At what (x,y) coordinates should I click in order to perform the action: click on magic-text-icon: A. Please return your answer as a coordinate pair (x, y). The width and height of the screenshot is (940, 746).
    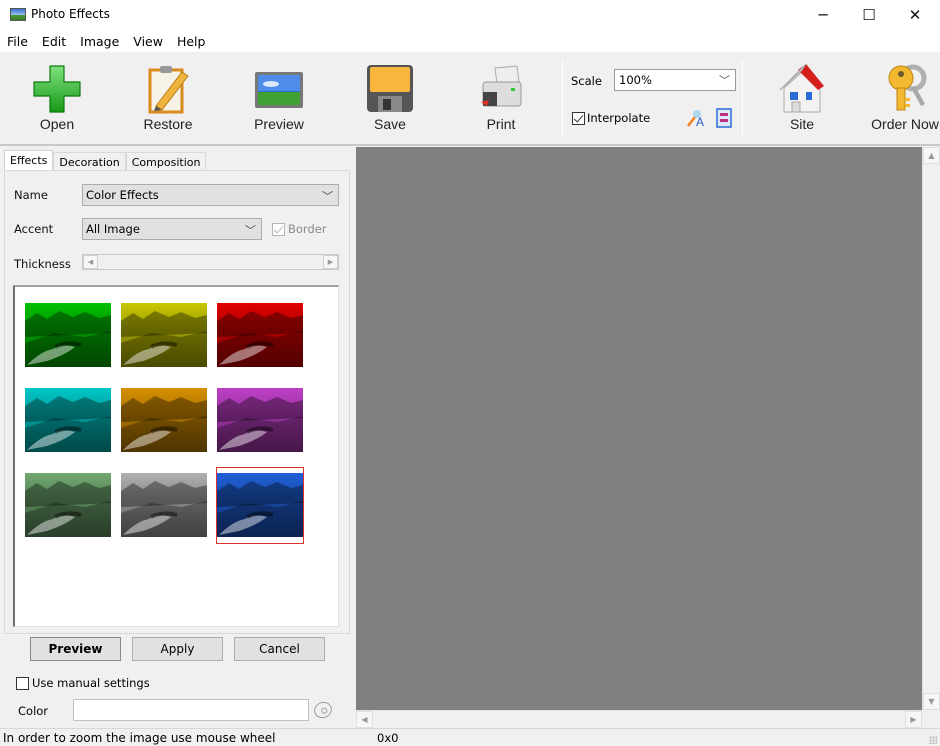
    Looking at the image, I should click on (696, 118).